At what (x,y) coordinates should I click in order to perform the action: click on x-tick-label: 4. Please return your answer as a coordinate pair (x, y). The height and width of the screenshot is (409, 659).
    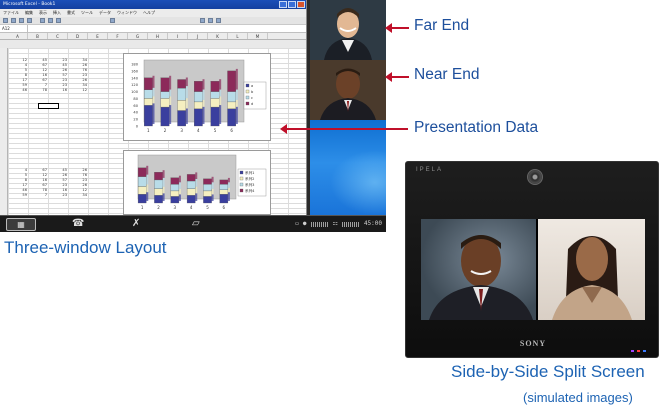
    Looking at the image, I should click on (191, 207).